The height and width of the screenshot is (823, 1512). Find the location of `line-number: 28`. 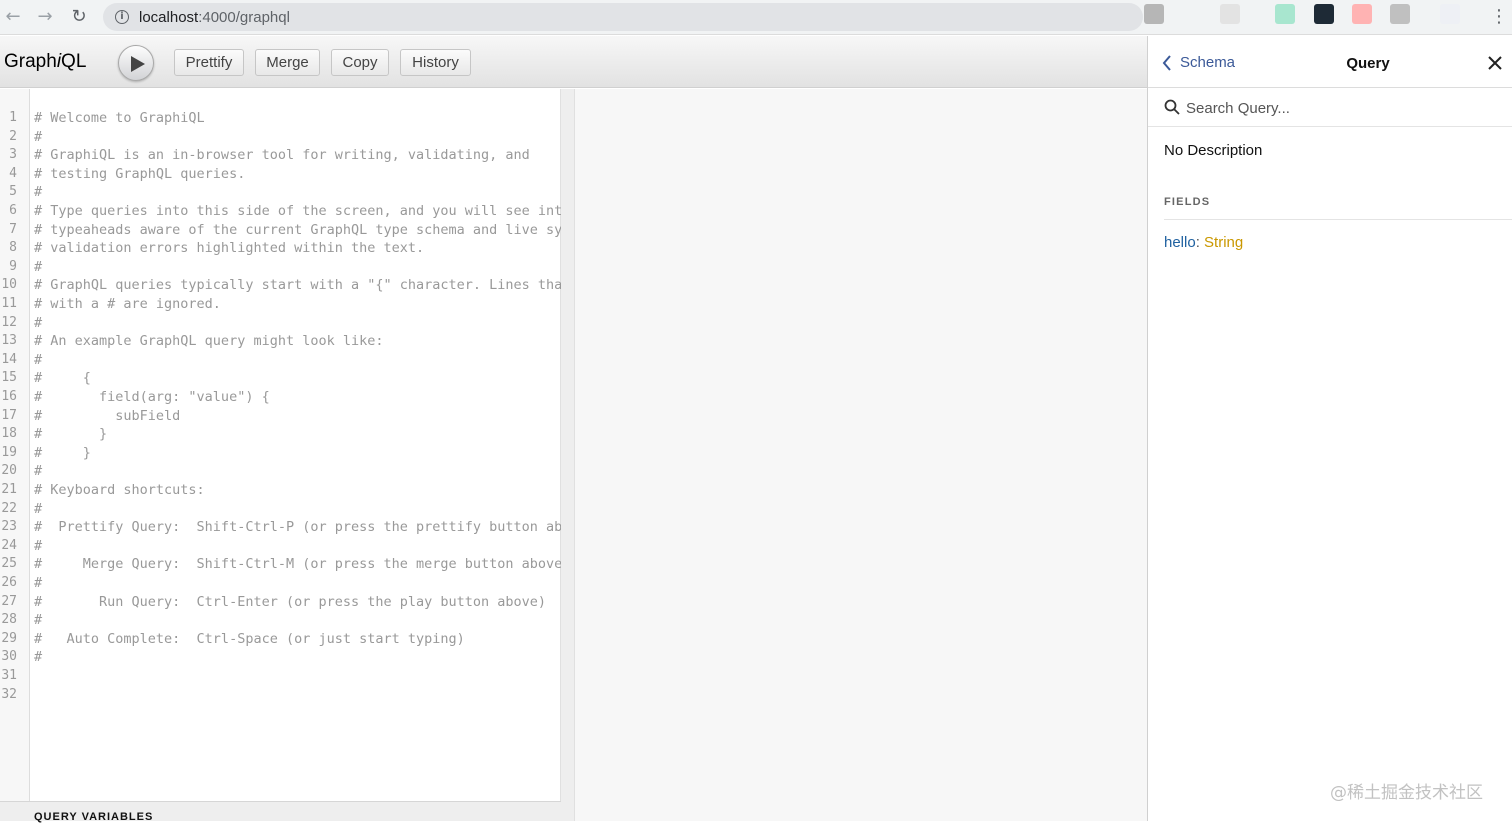

line-number: 28 is located at coordinates (9, 620).